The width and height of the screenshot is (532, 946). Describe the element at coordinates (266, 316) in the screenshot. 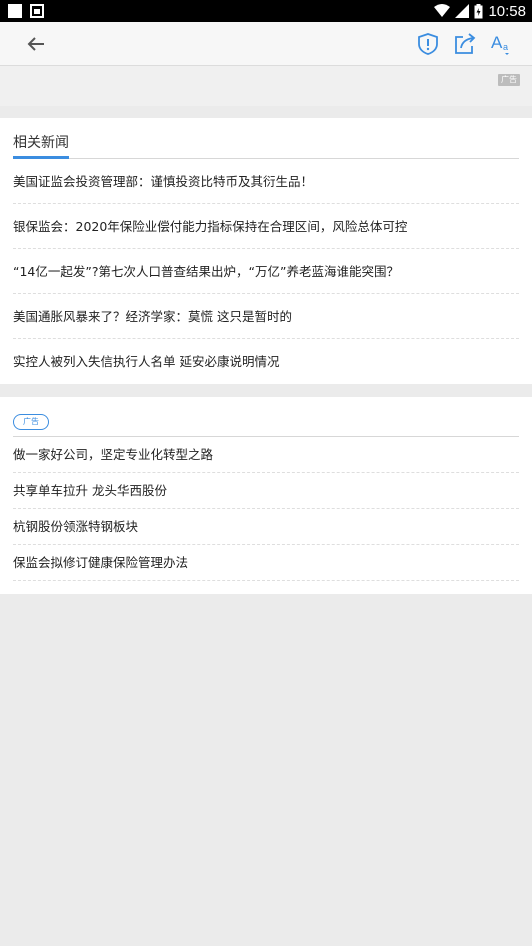

I see `news-item: 美国通胀风暴来了？经济学家：莫慌 这只是暂时的` at that location.